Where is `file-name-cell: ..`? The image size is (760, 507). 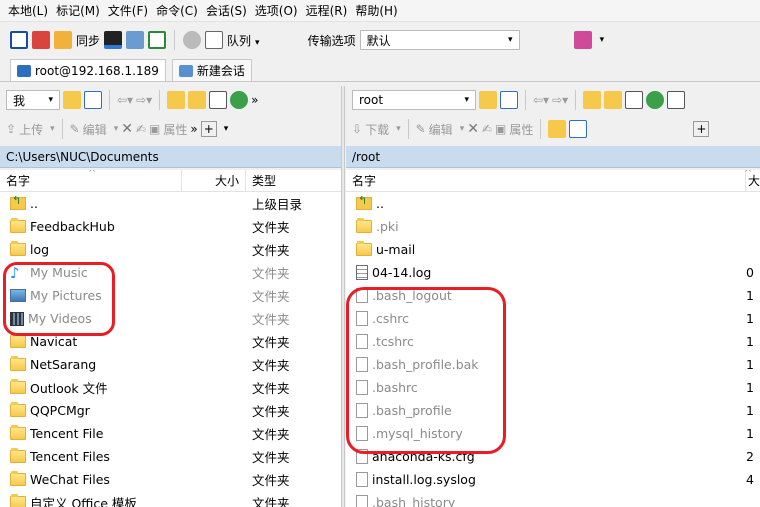 file-name-cell: .. is located at coordinates (546, 202).